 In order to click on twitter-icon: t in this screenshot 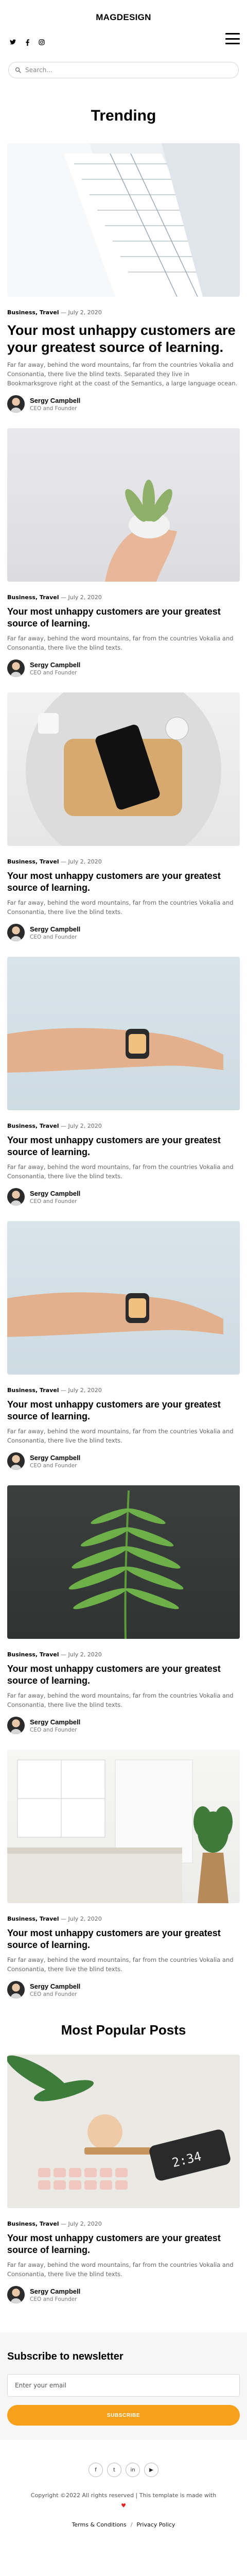, I will do `click(114, 2470)`.